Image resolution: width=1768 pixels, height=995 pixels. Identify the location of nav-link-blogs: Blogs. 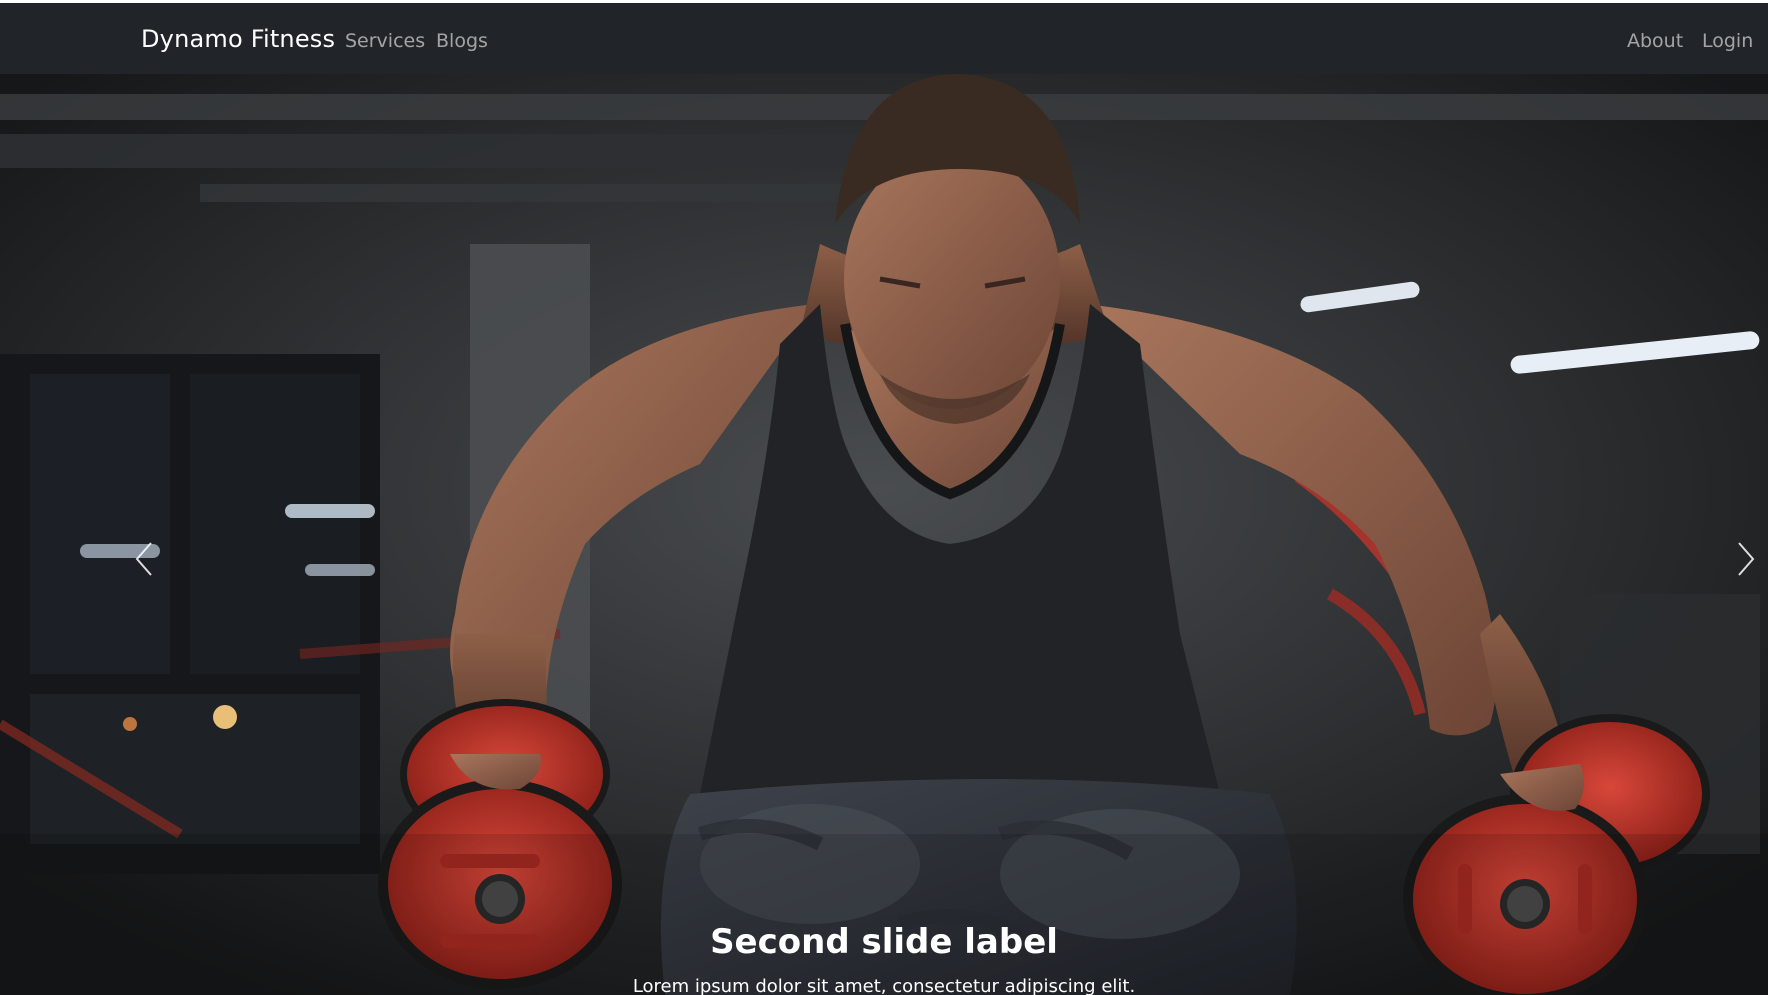
(462, 41).